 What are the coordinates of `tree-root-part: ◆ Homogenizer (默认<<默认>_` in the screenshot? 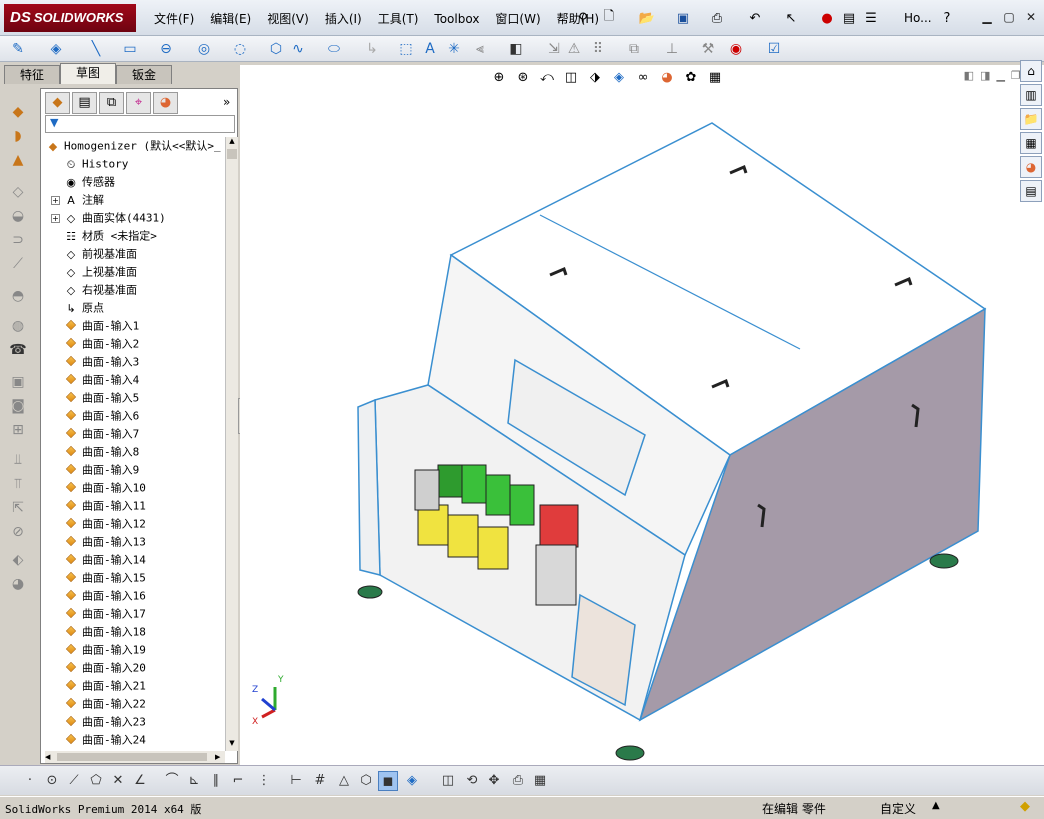 It's located at (133, 146).